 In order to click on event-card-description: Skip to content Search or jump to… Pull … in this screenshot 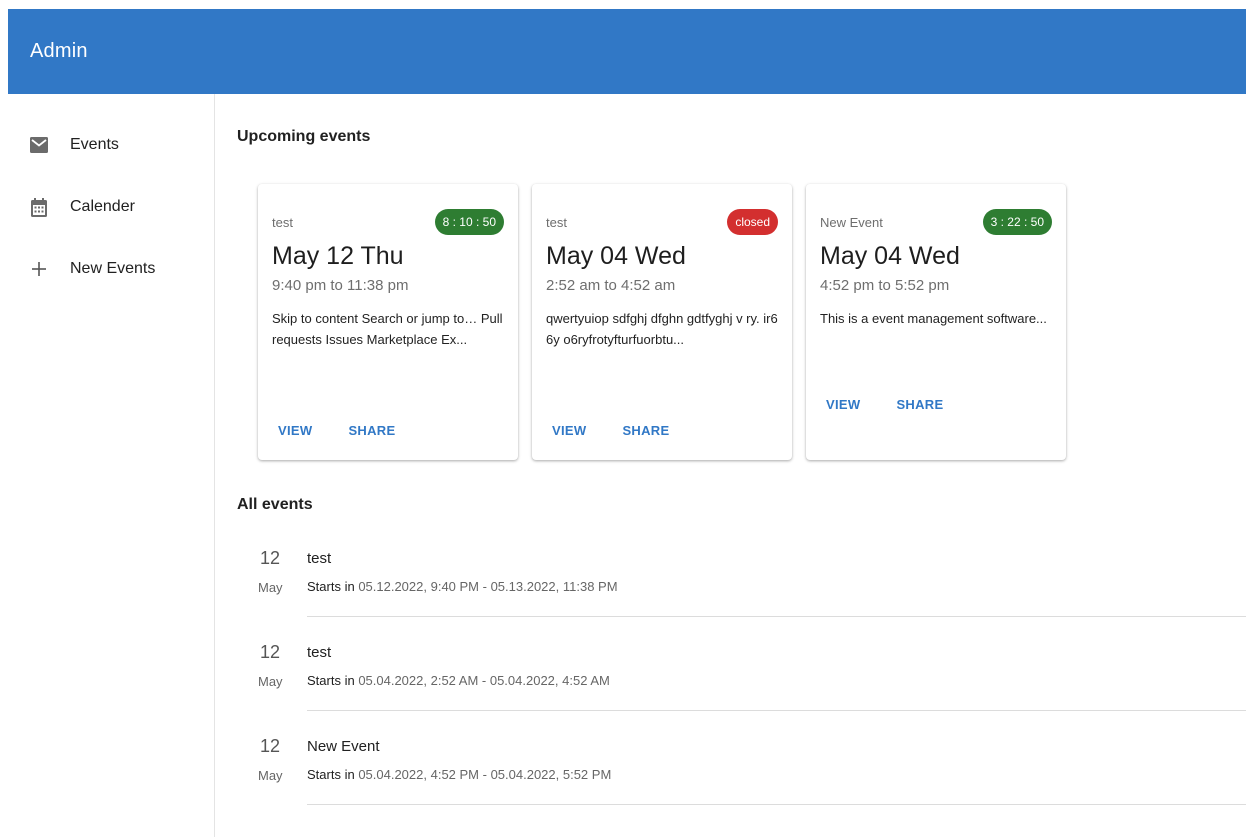, I will do `click(387, 329)`.